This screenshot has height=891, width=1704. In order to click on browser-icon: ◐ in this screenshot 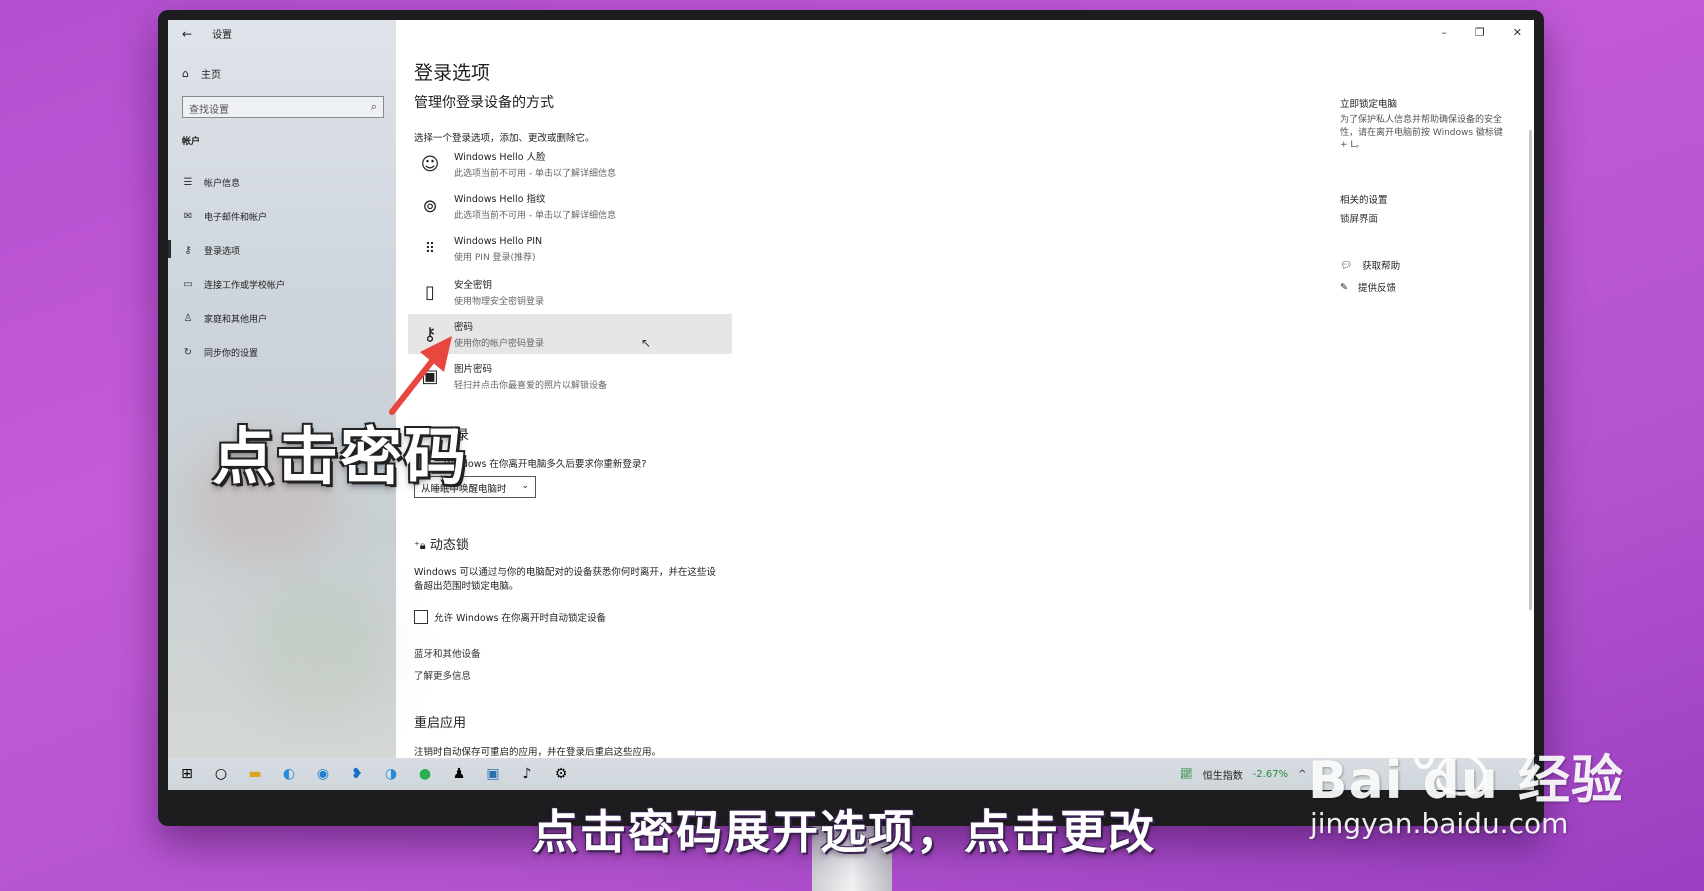, I will do `click(289, 774)`.